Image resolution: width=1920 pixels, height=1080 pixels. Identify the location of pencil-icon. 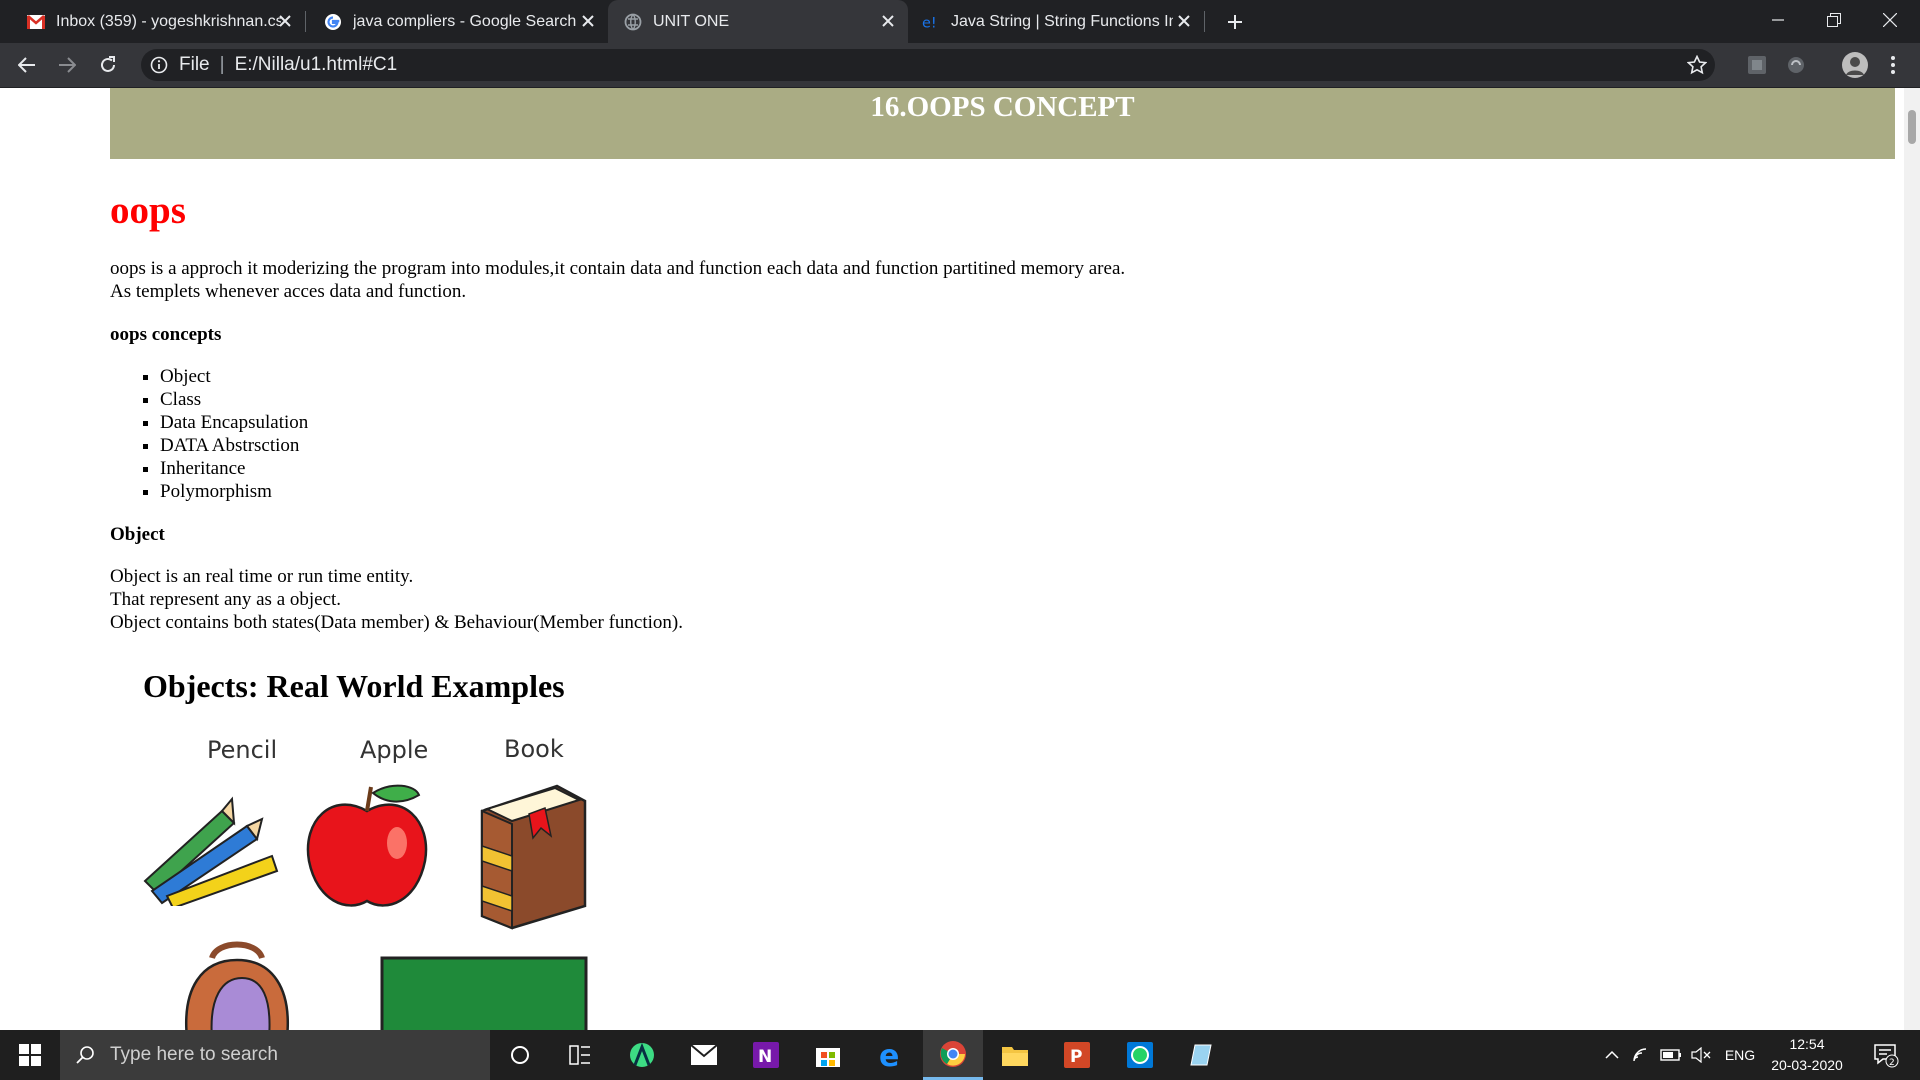
(211, 851).